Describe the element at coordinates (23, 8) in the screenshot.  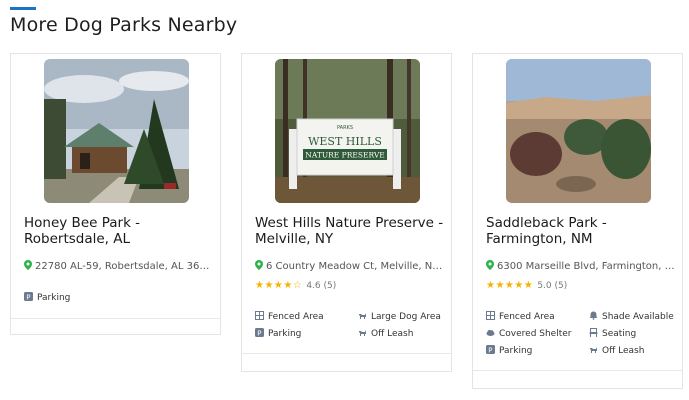
I see `section-accent-bar` at that location.